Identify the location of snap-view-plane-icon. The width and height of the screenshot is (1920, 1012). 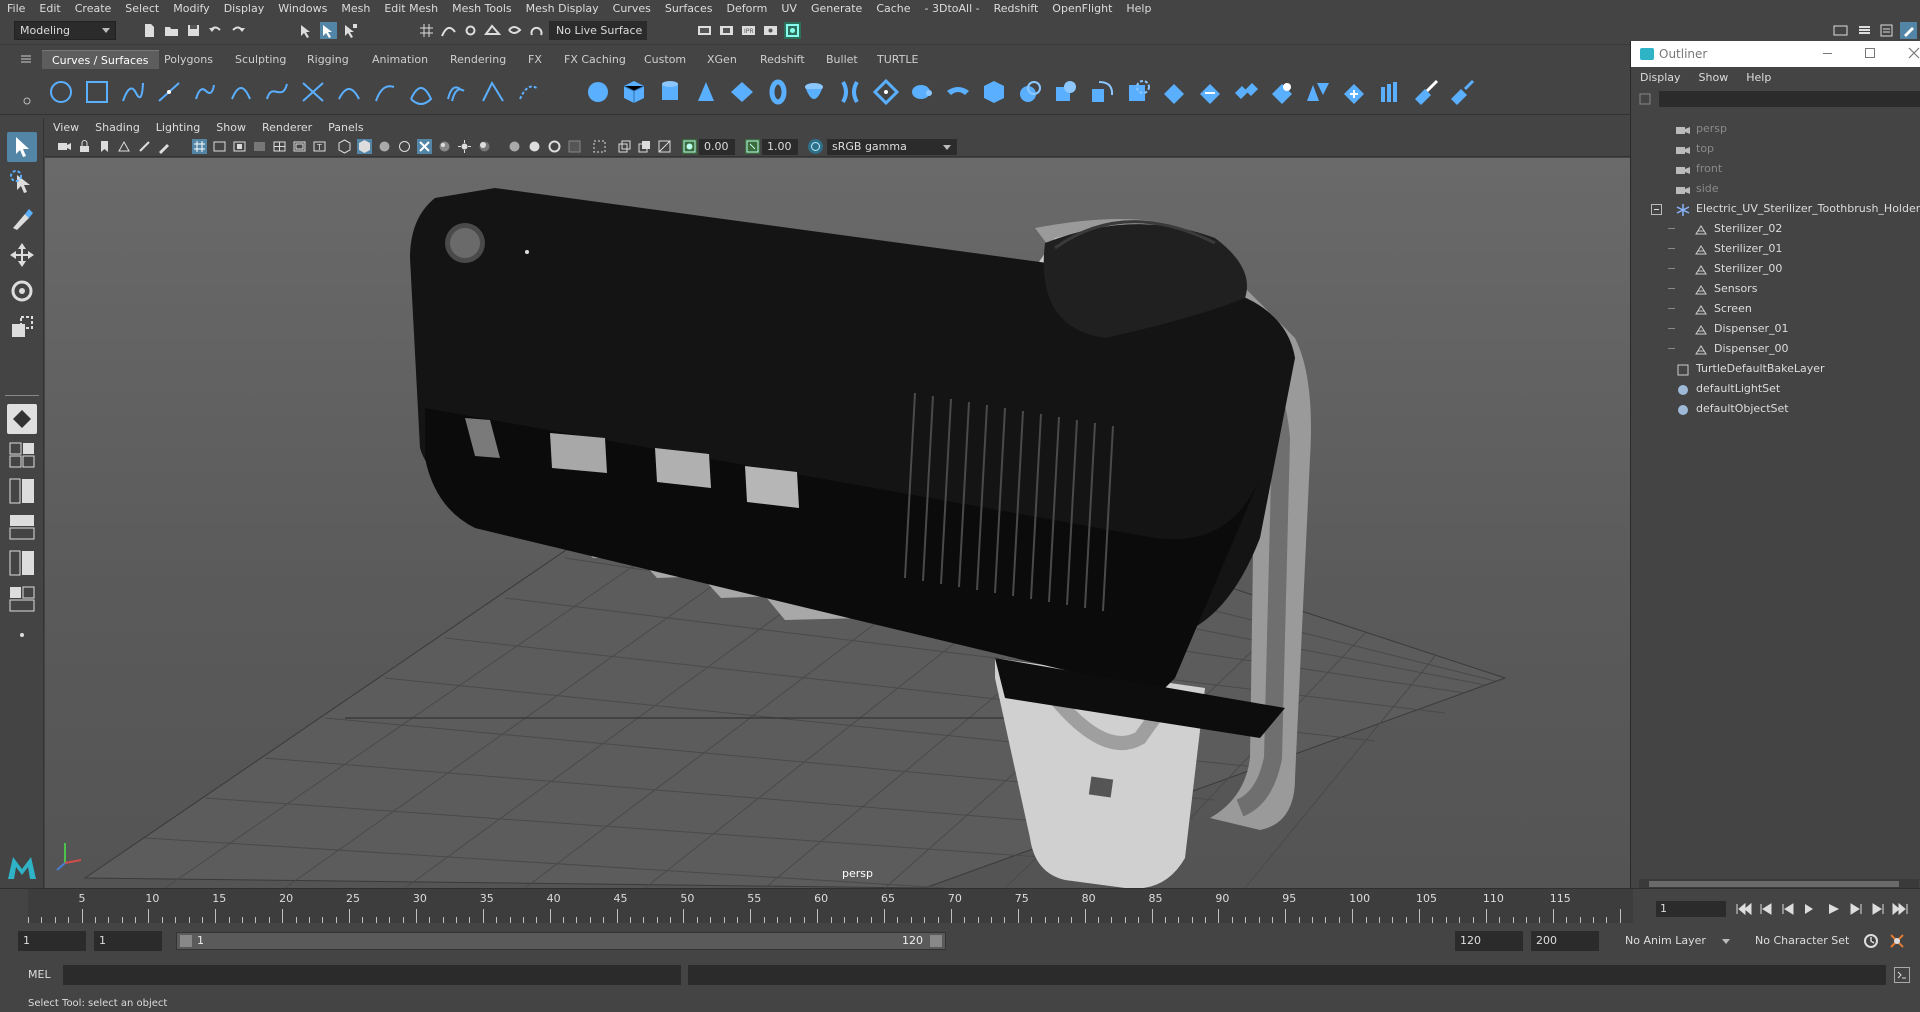
(493, 30).